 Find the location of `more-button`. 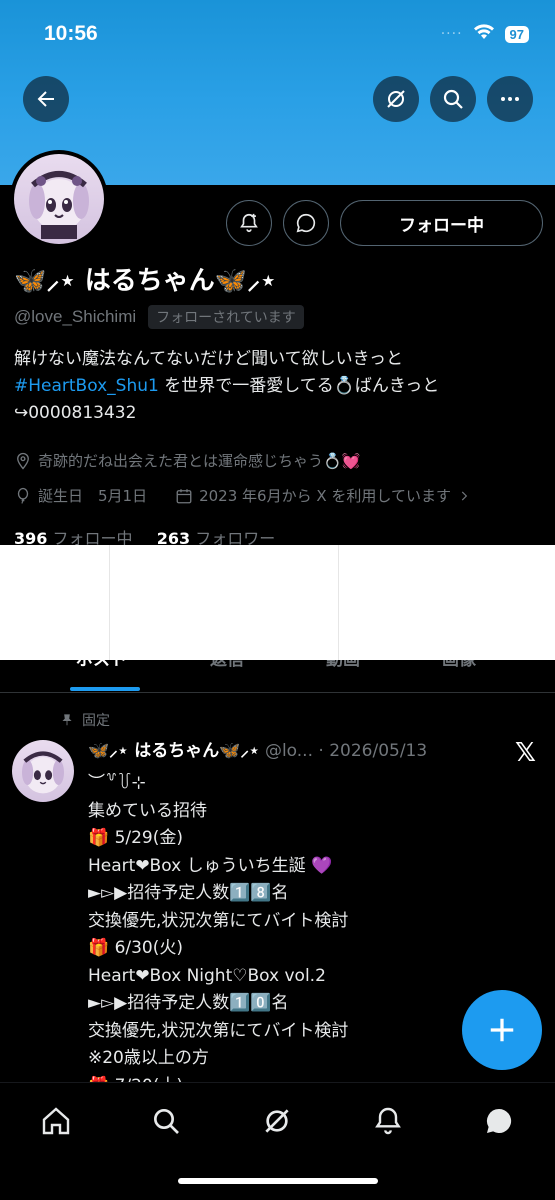

more-button is located at coordinates (510, 99).